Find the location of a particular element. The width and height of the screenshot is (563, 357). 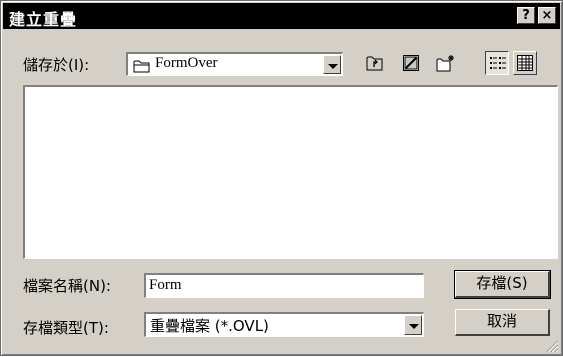

save-in-dropdown-arrow is located at coordinates (332, 64).